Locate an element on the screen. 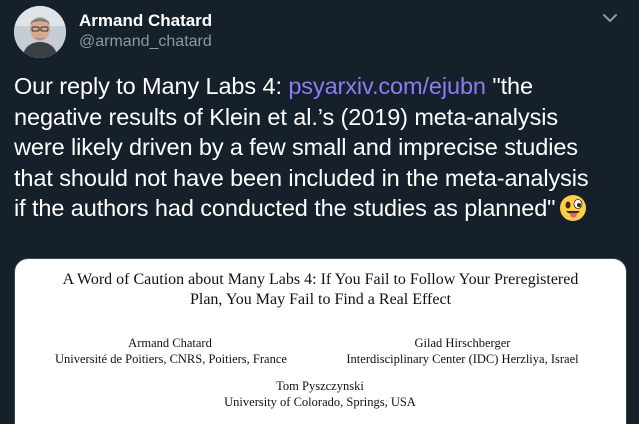 This screenshot has height=424, width=639. tweet-text-segment: Our reply to Many Labs 4: is located at coordinates (151, 86).